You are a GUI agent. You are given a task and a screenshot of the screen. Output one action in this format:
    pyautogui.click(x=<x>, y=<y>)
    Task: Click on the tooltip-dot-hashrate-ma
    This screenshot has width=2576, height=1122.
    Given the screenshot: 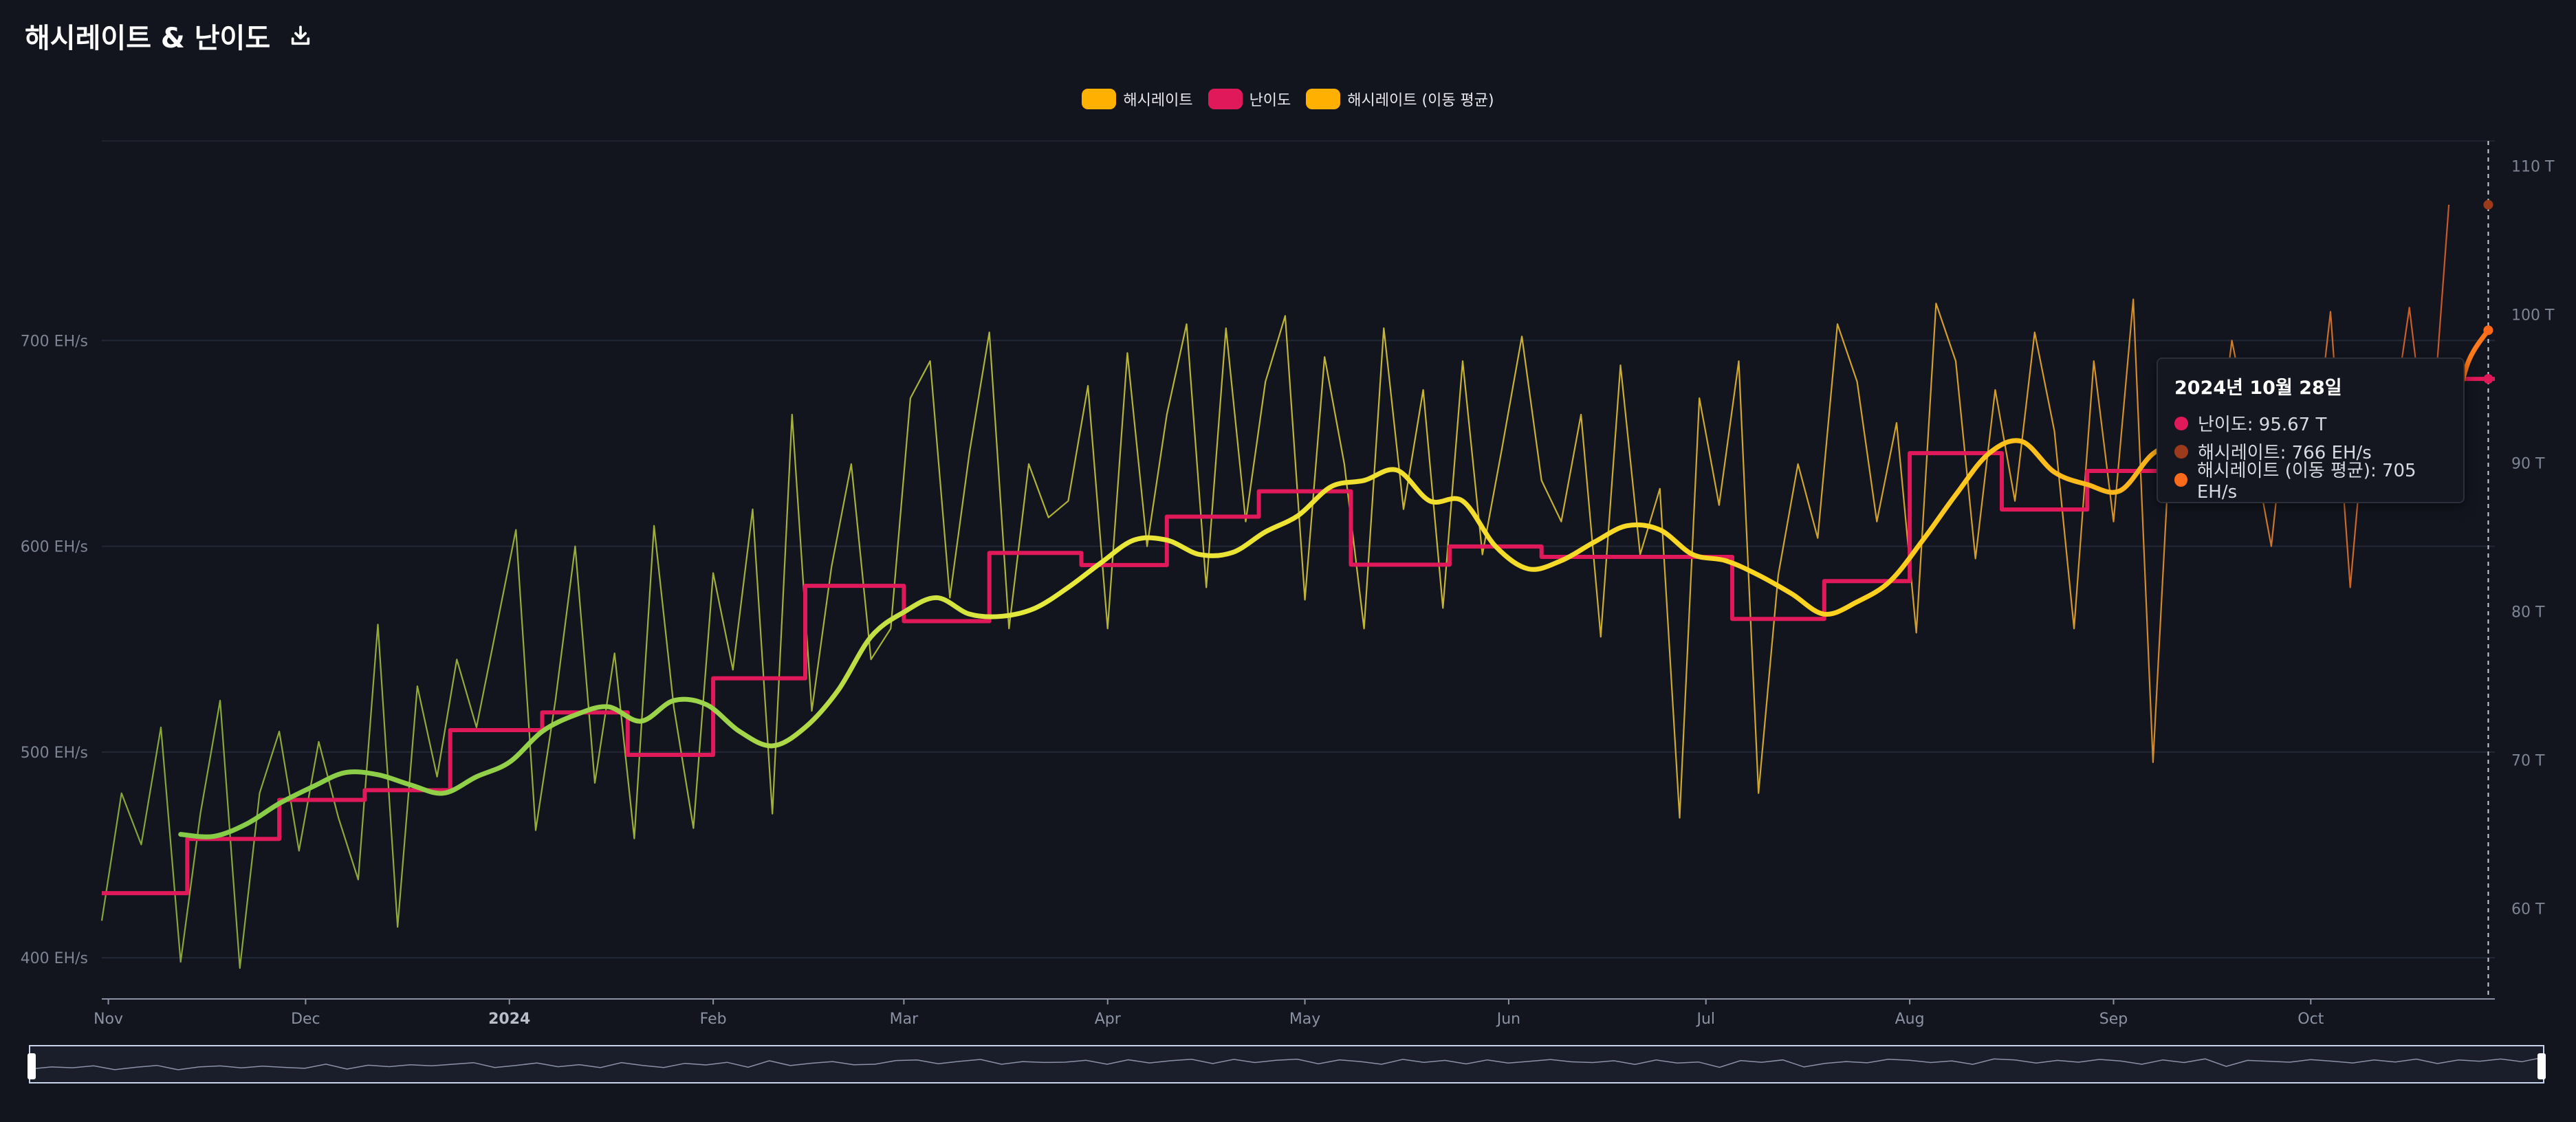 What is the action you would take?
    pyautogui.click(x=2180, y=479)
    